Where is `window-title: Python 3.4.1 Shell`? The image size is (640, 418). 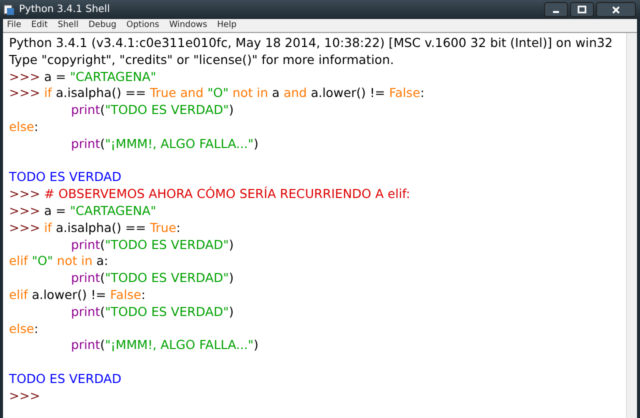
window-title: Python 3.4.1 Shell is located at coordinates (64, 9).